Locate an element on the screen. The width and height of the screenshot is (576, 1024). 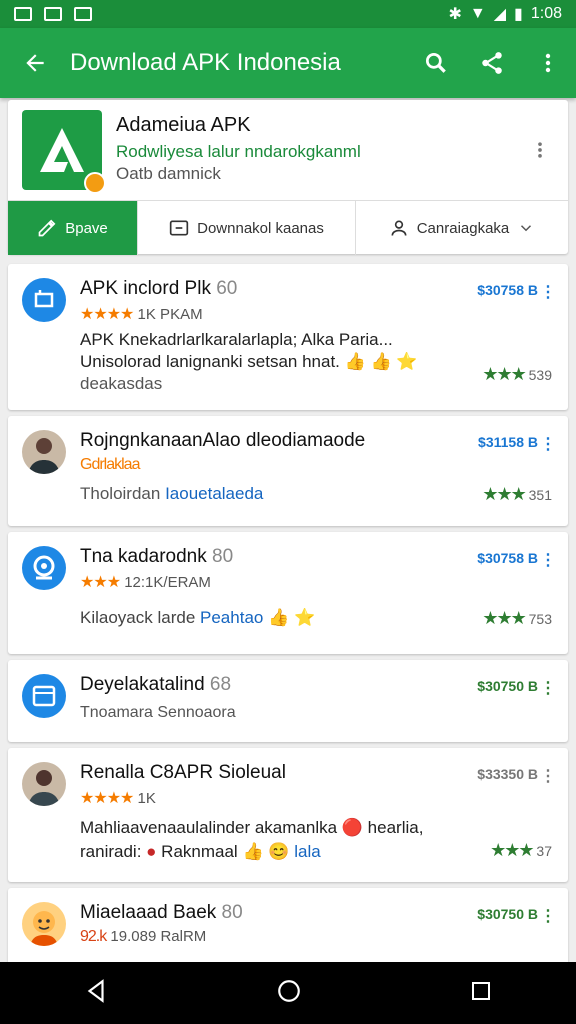
tab-download: Downnakol kaanas is located at coordinates (247, 228).